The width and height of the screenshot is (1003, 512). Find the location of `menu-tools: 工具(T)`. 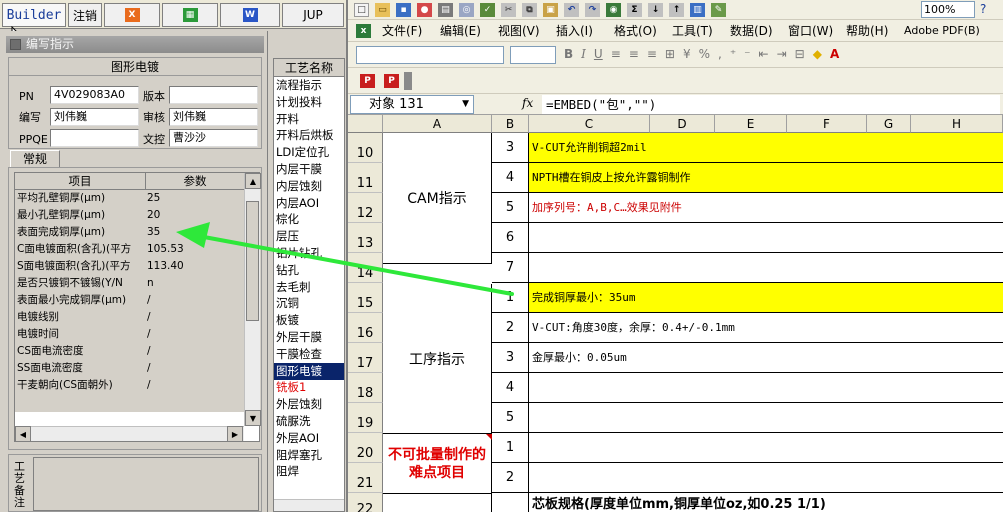

menu-tools: 工具(T) is located at coordinates (692, 31).